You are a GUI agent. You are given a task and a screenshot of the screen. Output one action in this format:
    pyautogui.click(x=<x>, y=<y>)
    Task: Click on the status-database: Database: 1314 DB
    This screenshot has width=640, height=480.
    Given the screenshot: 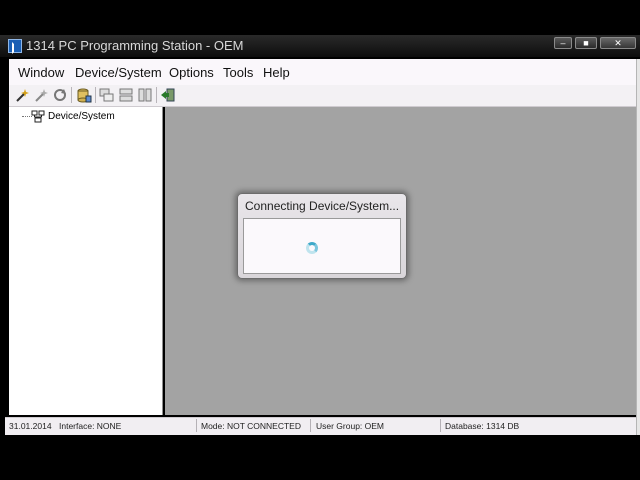 What is the action you would take?
    pyautogui.click(x=482, y=426)
    